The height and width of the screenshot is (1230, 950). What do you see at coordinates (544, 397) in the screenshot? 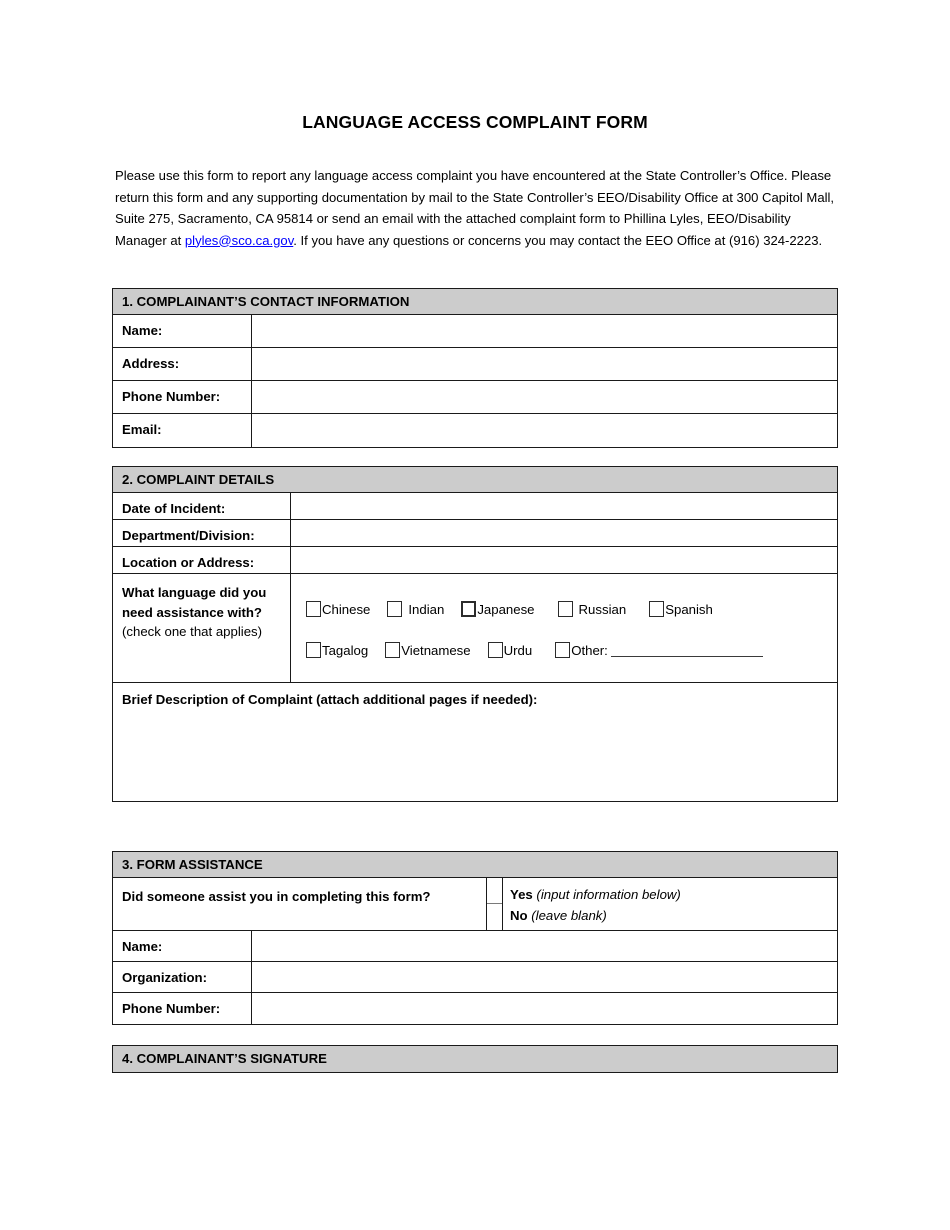
I see `field-phone-number` at bounding box center [544, 397].